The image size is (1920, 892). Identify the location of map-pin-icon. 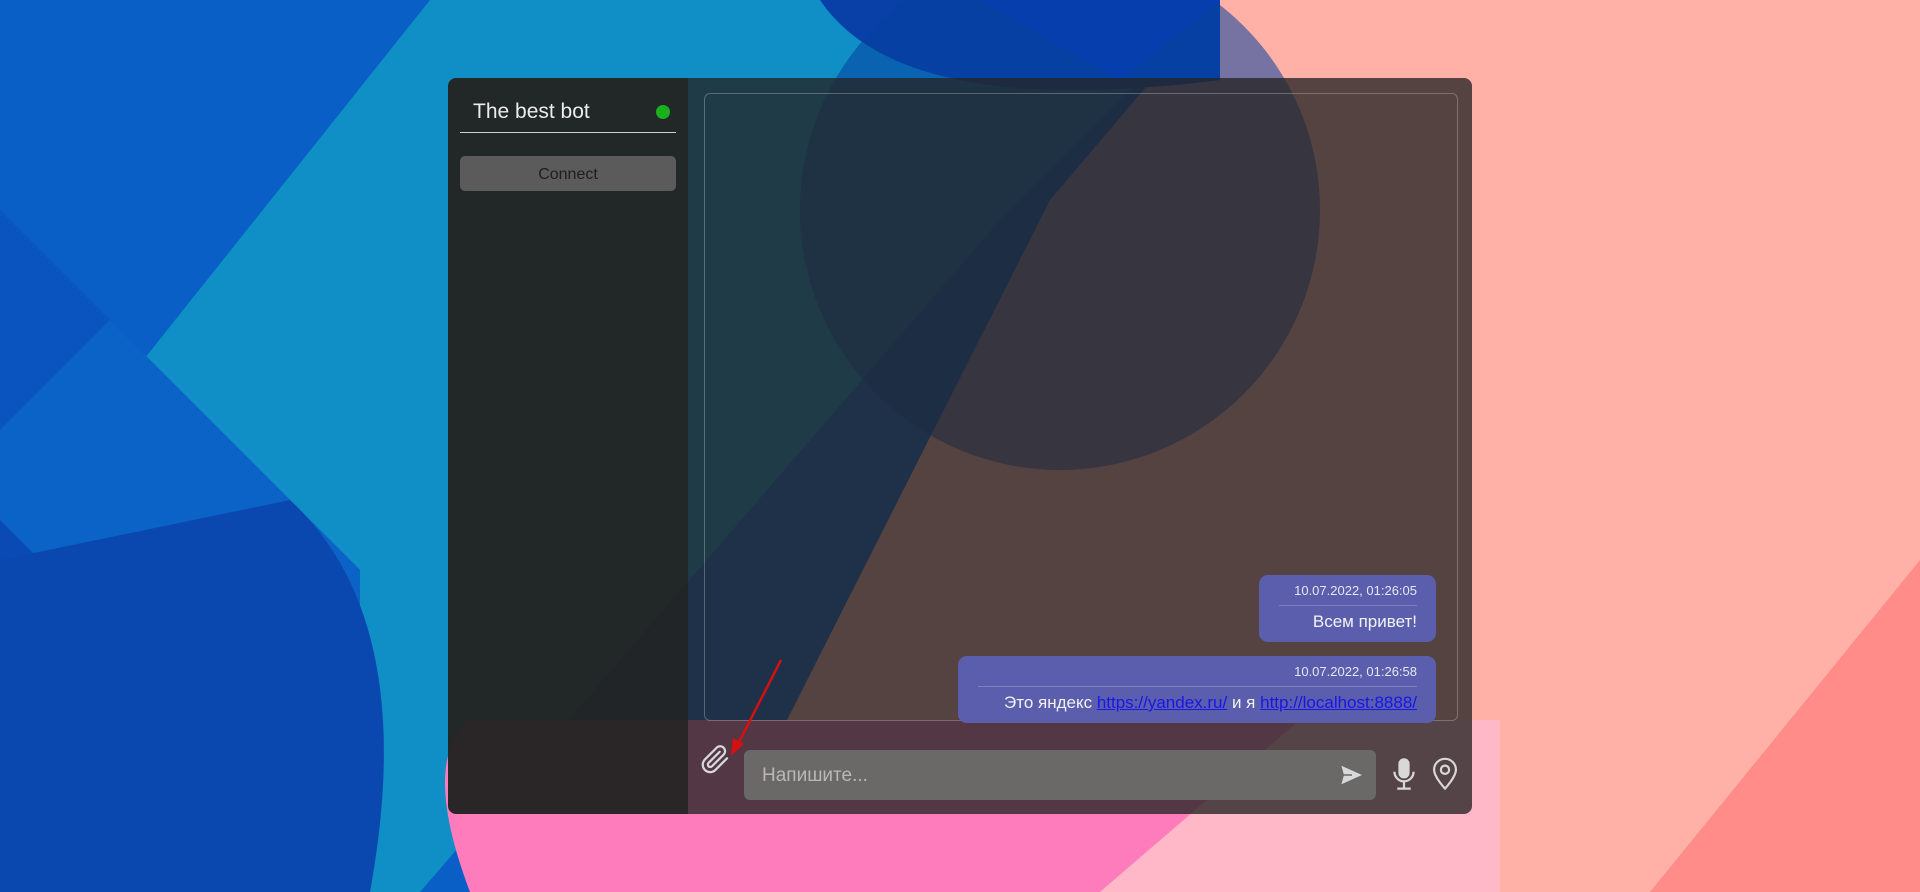
(1445, 774).